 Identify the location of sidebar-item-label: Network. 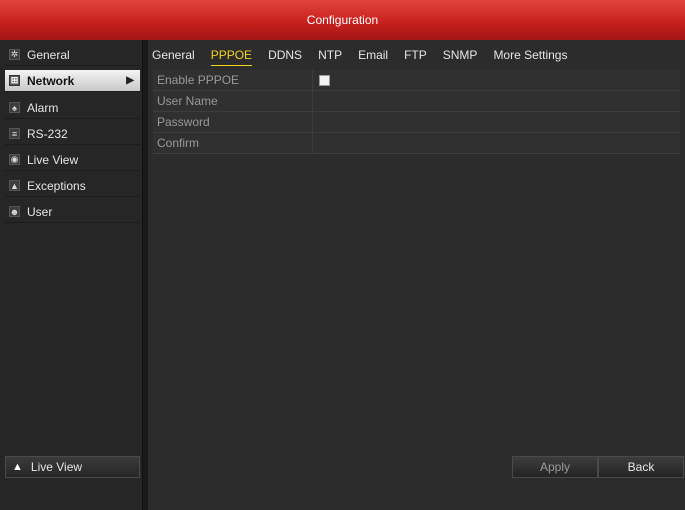
(51, 80).